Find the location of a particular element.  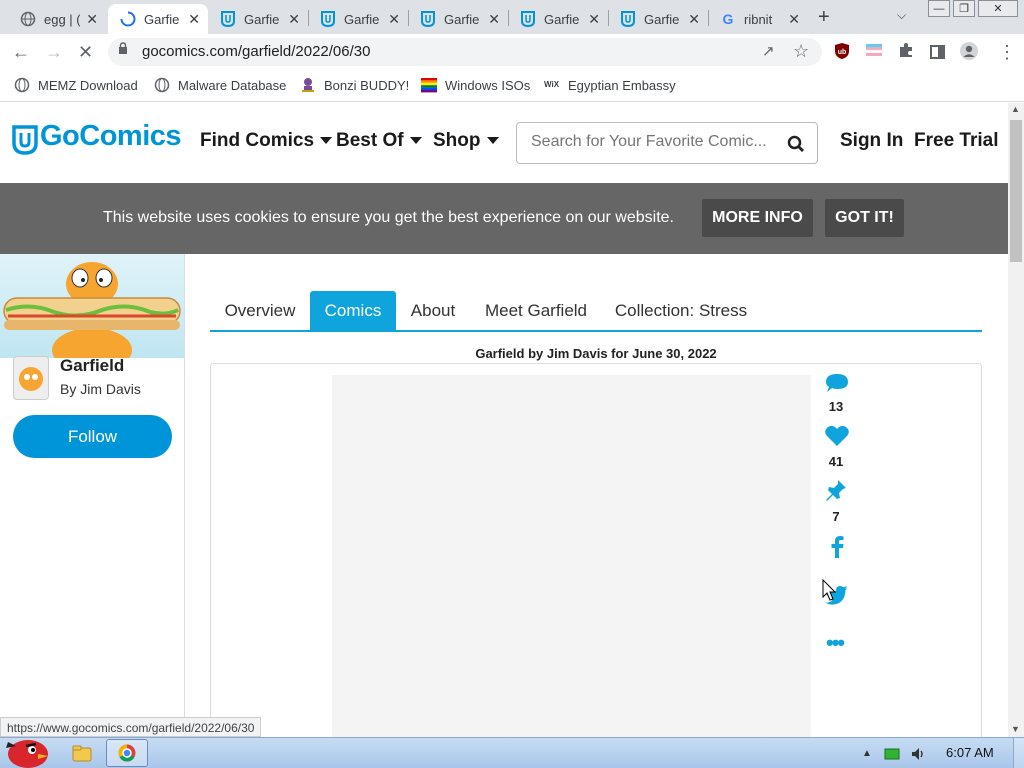

wix-icon: WiX is located at coordinates (552, 84).